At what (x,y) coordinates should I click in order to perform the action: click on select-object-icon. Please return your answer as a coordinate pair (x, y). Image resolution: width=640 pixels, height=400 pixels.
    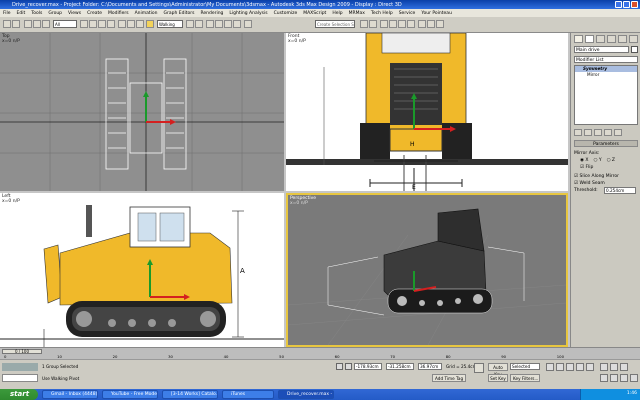
    Looking at the image, I should click on (84, 24).